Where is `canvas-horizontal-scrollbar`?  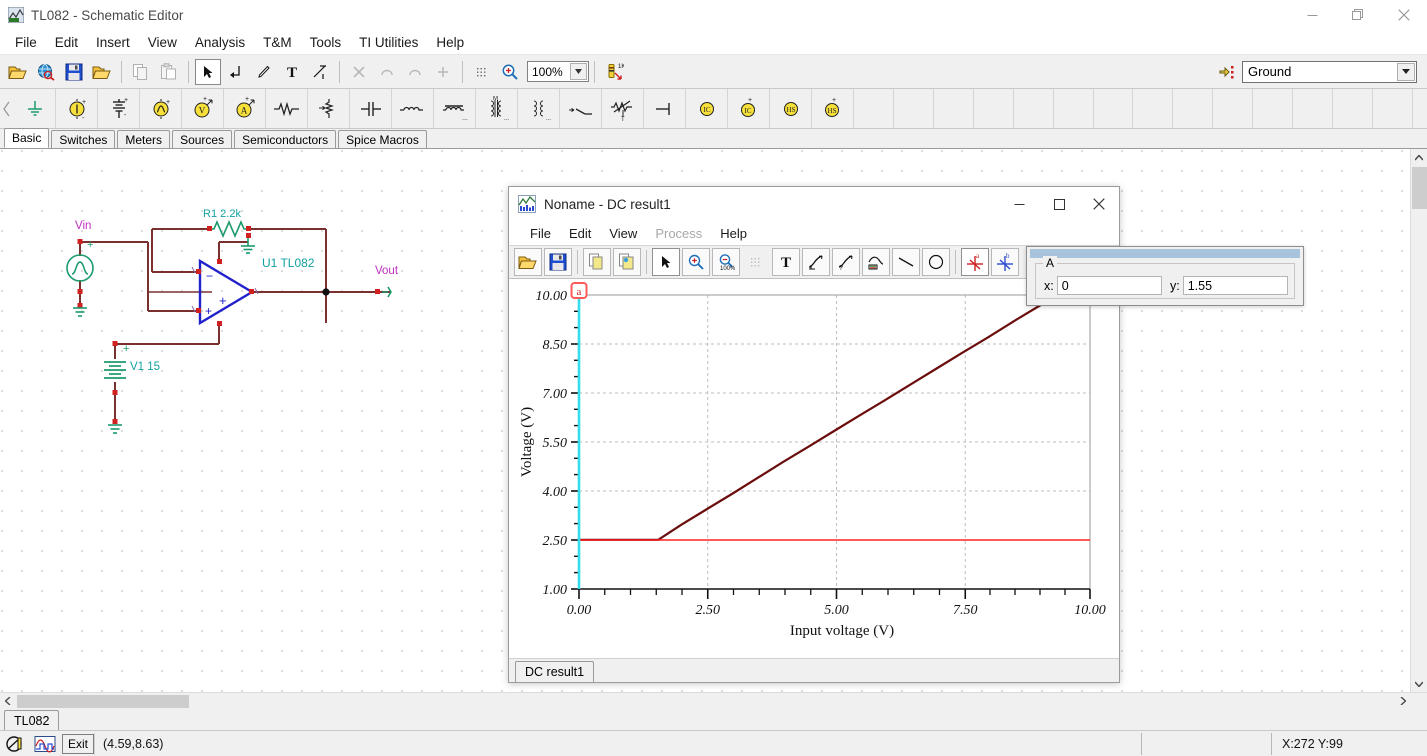 canvas-horizontal-scrollbar is located at coordinates (713, 700).